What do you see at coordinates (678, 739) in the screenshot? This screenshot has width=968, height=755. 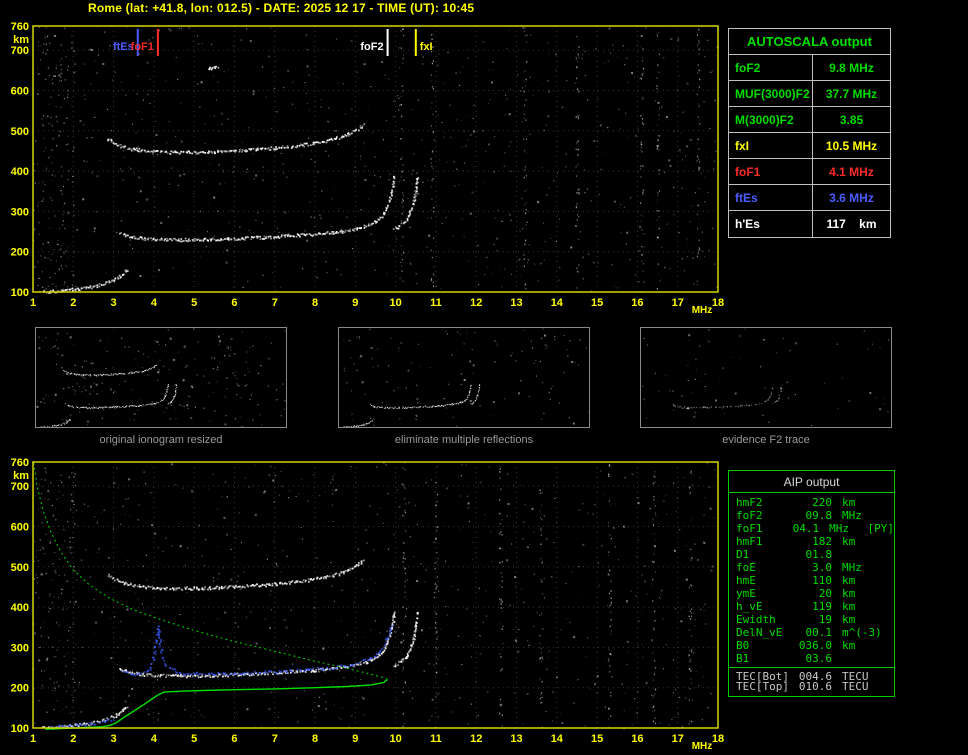 I see `svg-text: 17` at bounding box center [678, 739].